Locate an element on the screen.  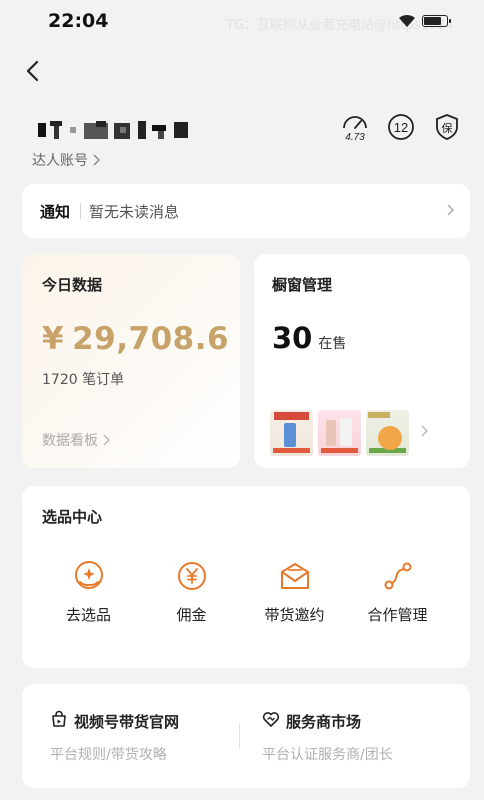
header-badges: 4.73 12 保 is located at coordinates (401, 127).